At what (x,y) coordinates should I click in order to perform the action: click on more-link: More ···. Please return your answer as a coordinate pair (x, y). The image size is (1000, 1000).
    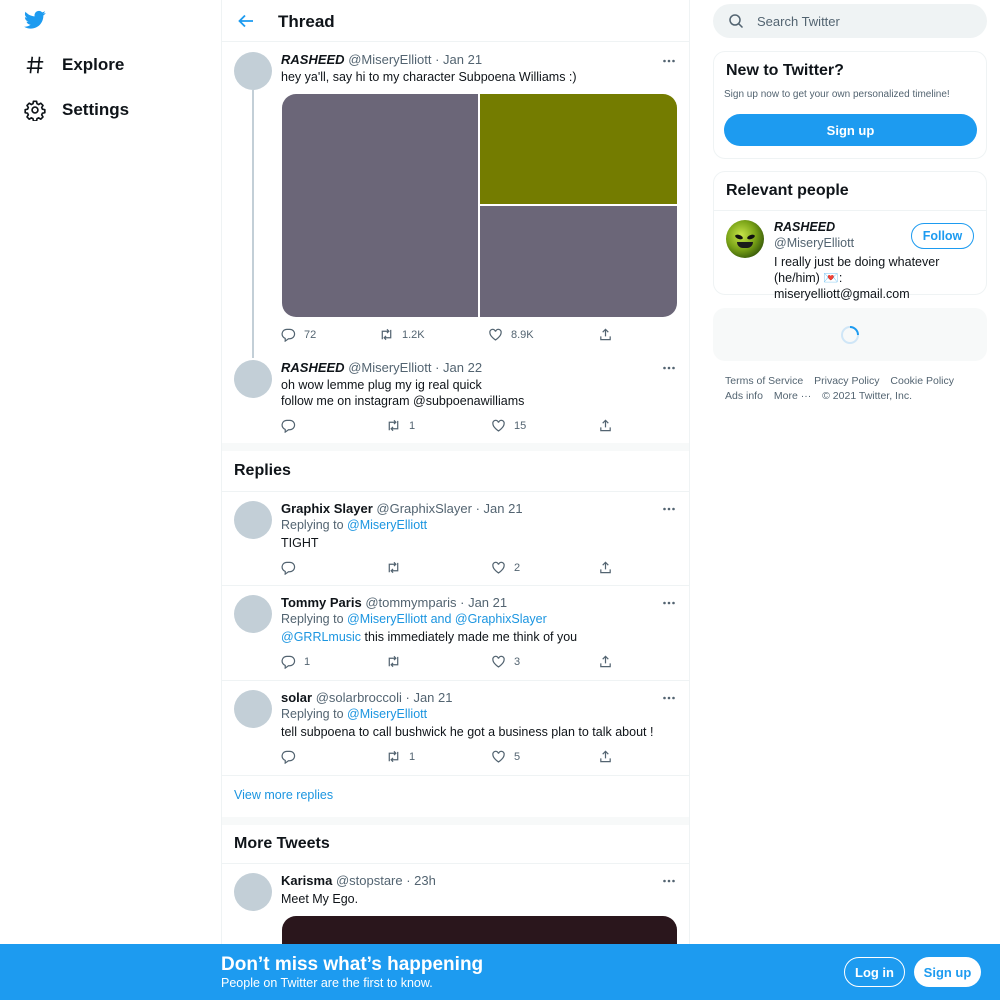
    Looking at the image, I should click on (792, 396).